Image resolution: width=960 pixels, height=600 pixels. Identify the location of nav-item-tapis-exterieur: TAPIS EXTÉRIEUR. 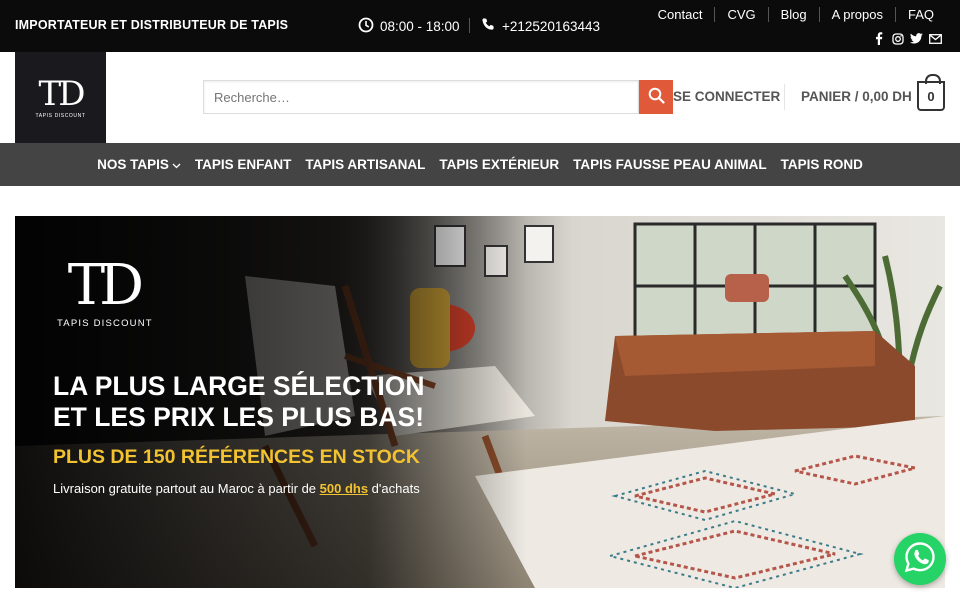
(499, 164).